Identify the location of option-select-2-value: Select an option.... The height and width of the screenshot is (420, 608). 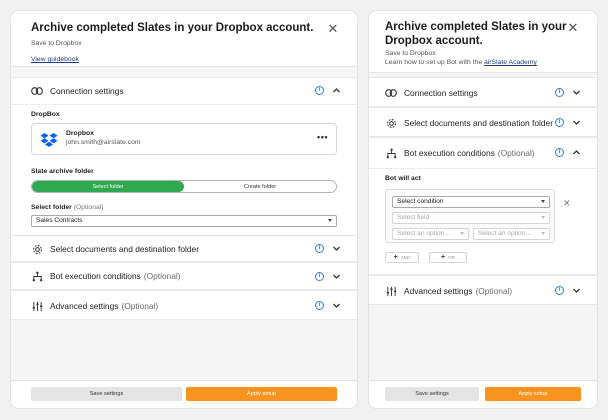
(504, 233).